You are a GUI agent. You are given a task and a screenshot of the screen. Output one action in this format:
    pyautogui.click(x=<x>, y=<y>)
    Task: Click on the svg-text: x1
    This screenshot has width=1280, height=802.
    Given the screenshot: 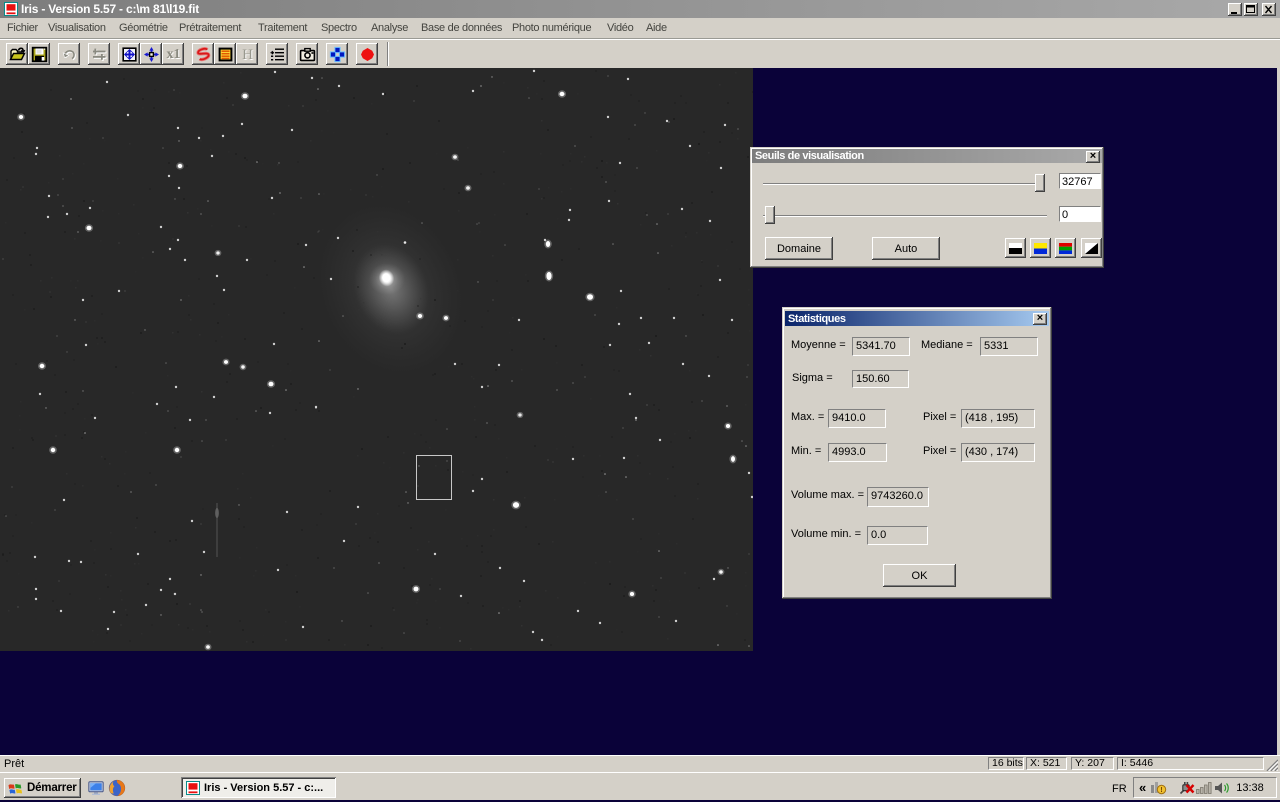 What is the action you would take?
    pyautogui.click(x=173, y=54)
    